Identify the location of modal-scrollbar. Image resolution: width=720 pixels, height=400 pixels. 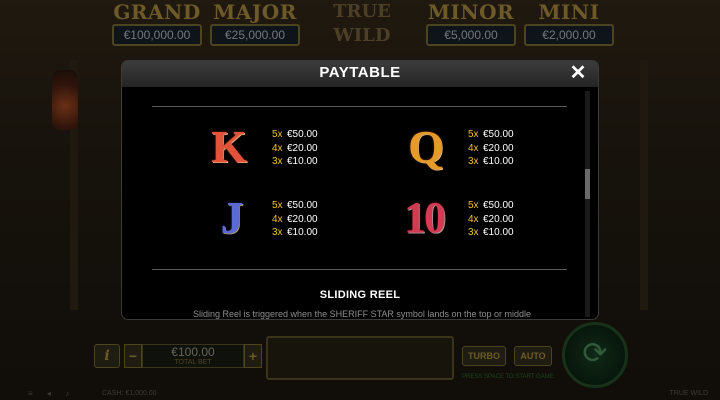
(587, 204).